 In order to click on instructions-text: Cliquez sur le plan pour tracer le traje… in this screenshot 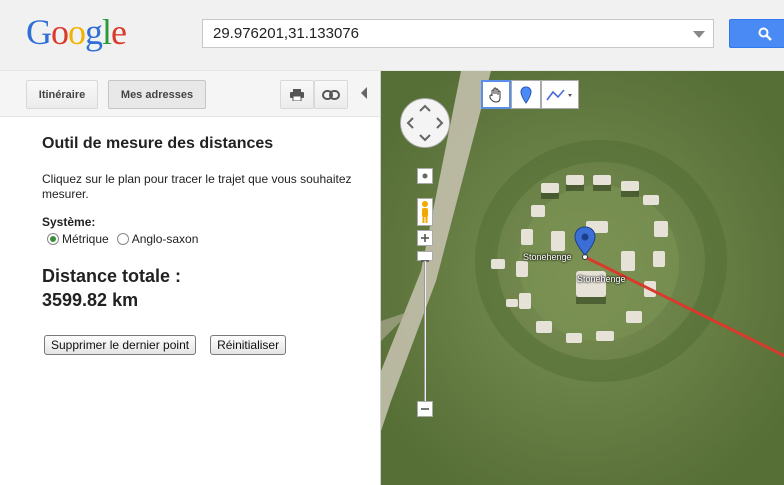, I will do `click(197, 186)`.